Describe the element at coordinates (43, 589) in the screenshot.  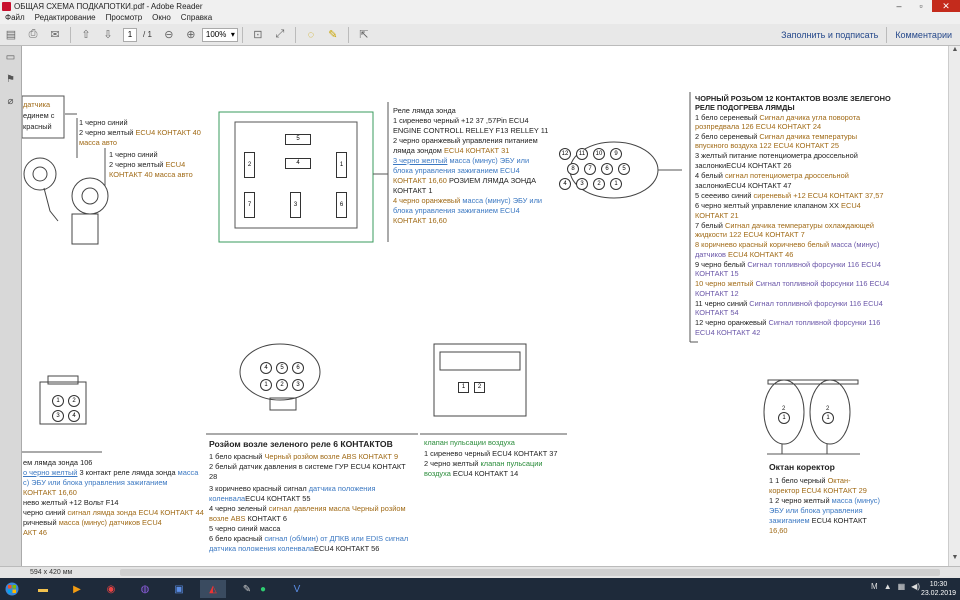
I see `explorer-icon: ▬` at that location.